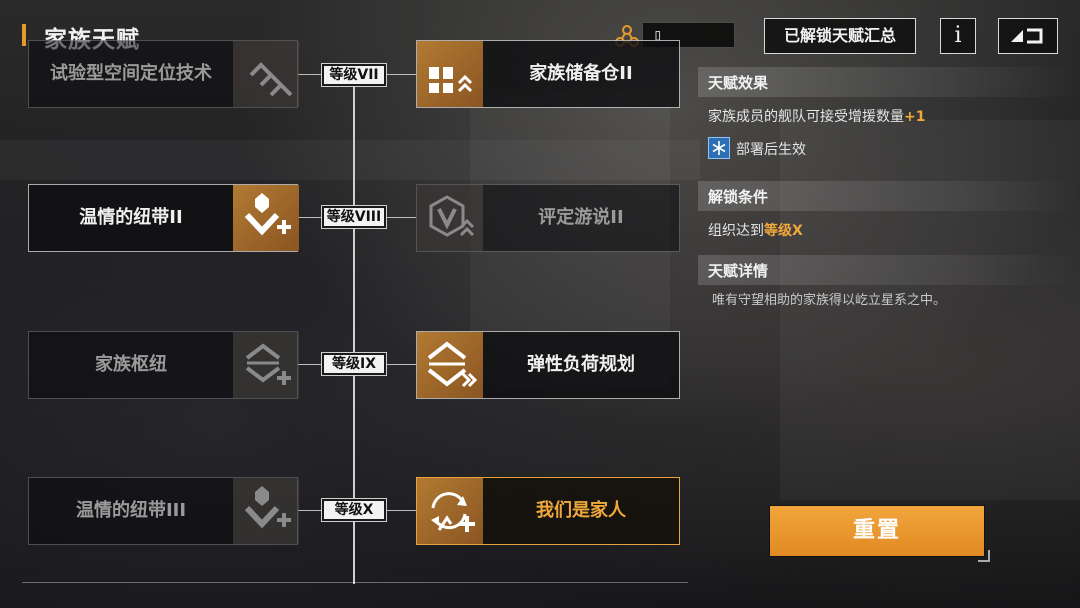 The image size is (1080, 608). I want to click on talent-label: 家族储备仓II, so click(581, 73).